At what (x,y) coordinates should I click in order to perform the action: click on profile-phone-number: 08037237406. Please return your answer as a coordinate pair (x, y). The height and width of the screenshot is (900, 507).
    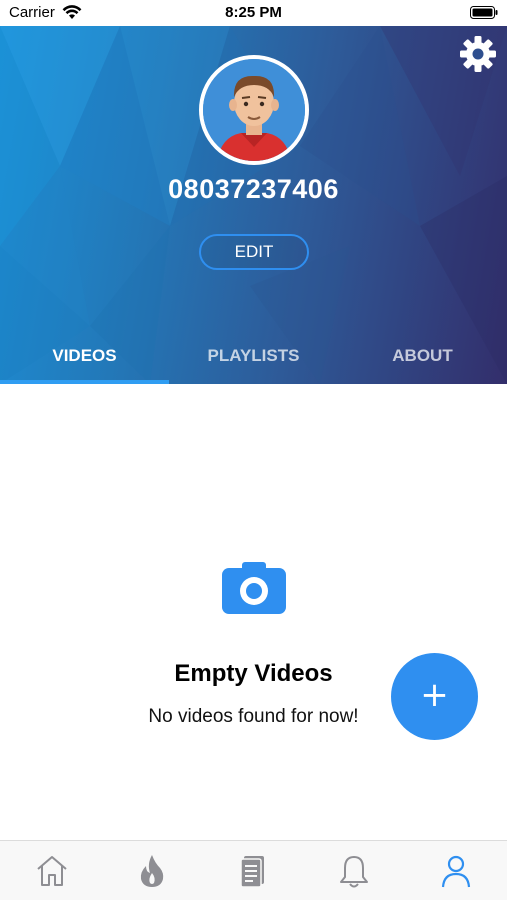
    Looking at the image, I should click on (253, 189).